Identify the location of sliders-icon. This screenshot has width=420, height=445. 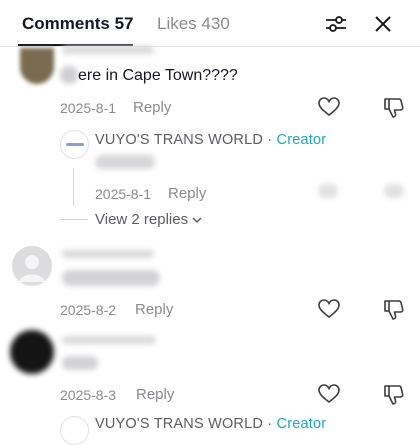
(336, 24).